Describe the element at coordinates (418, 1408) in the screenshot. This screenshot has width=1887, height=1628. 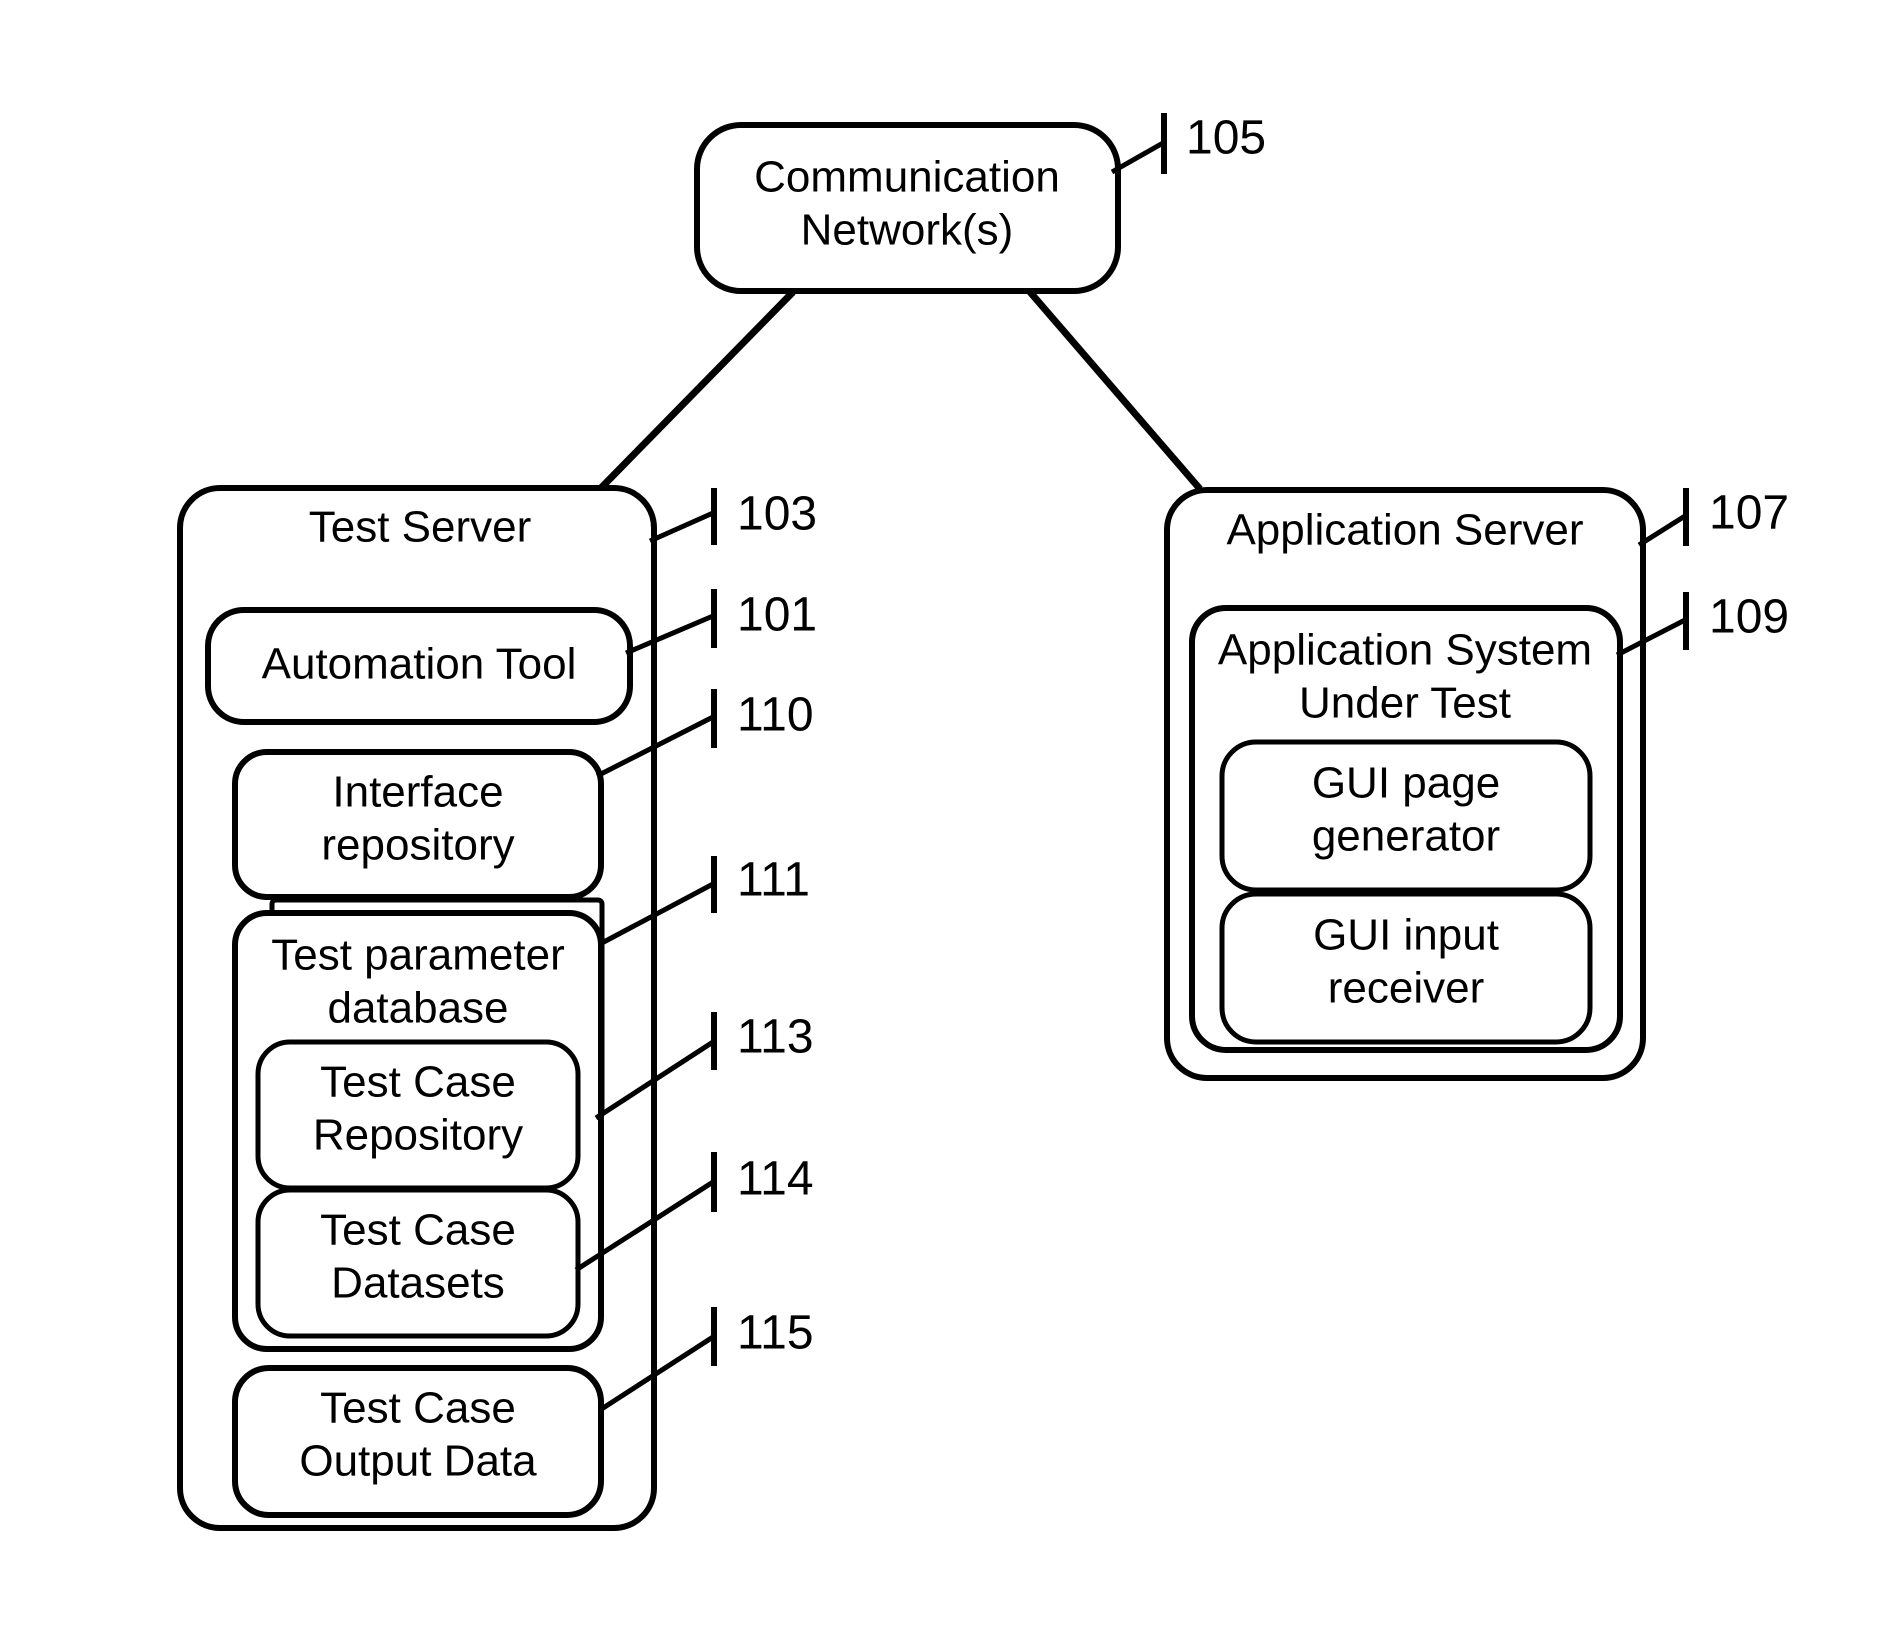
I see `test-case-output-data-label-line1: Test Case` at that location.